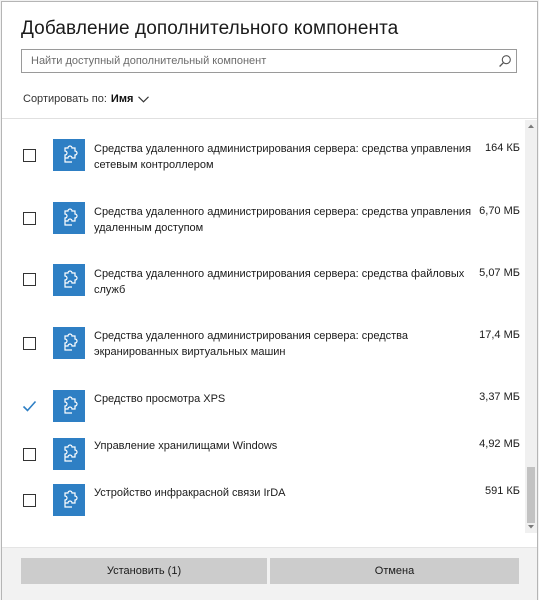  I want to click on search-box, so click(269, 61).